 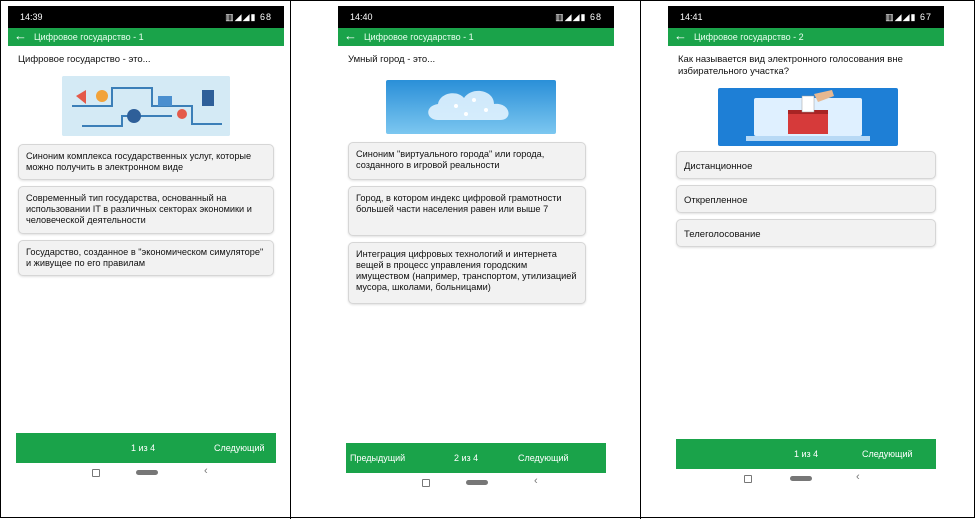 What do you see at coordinates (146, 17) in the screenshot?
I see `status-bar: 14:39 ▥◢◢▮ 68` at bounding box center [146, 17].